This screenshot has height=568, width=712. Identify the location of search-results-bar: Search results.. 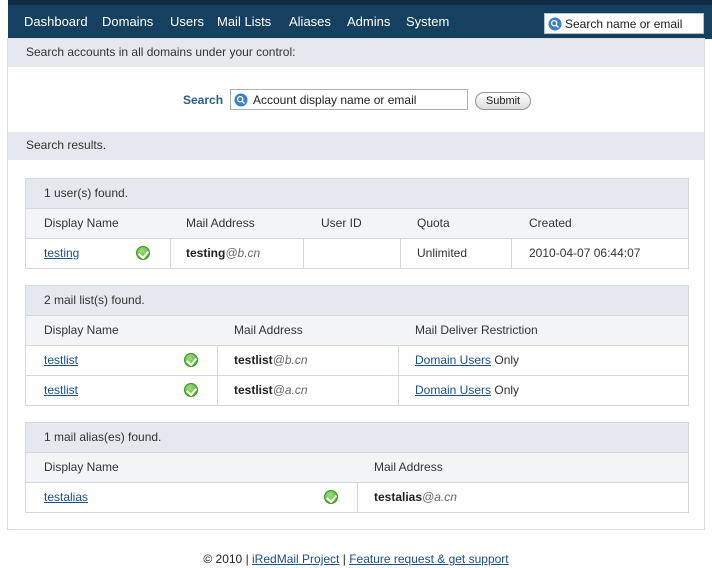
(356, 146).